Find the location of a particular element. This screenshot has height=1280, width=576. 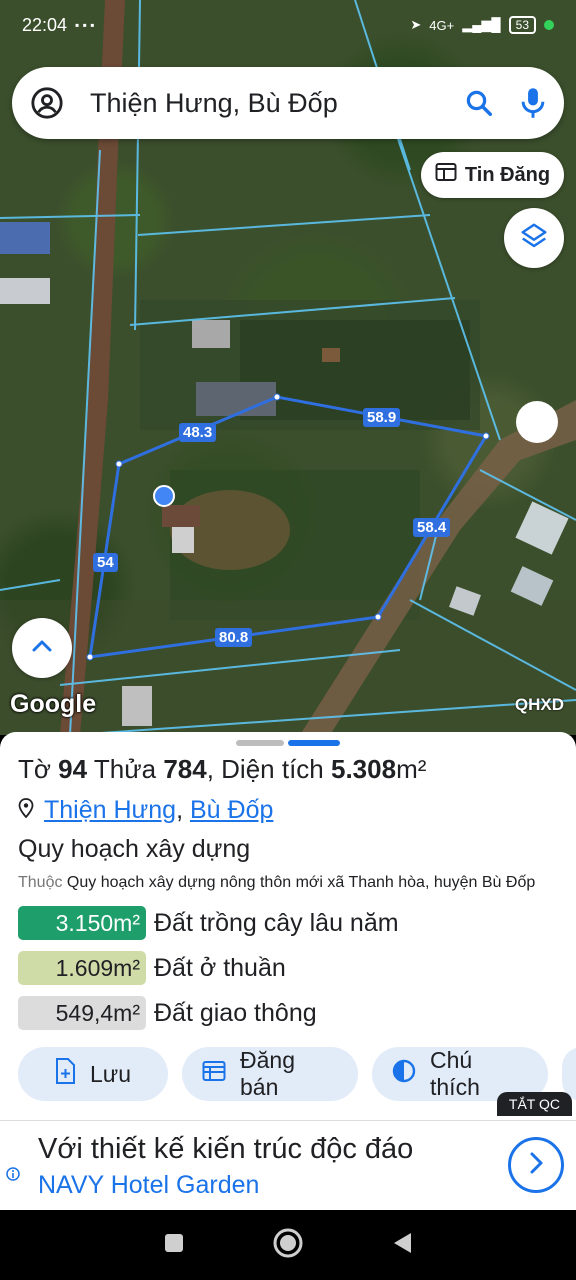

edge-label: 48.3 is located at coordinates (198, 432).